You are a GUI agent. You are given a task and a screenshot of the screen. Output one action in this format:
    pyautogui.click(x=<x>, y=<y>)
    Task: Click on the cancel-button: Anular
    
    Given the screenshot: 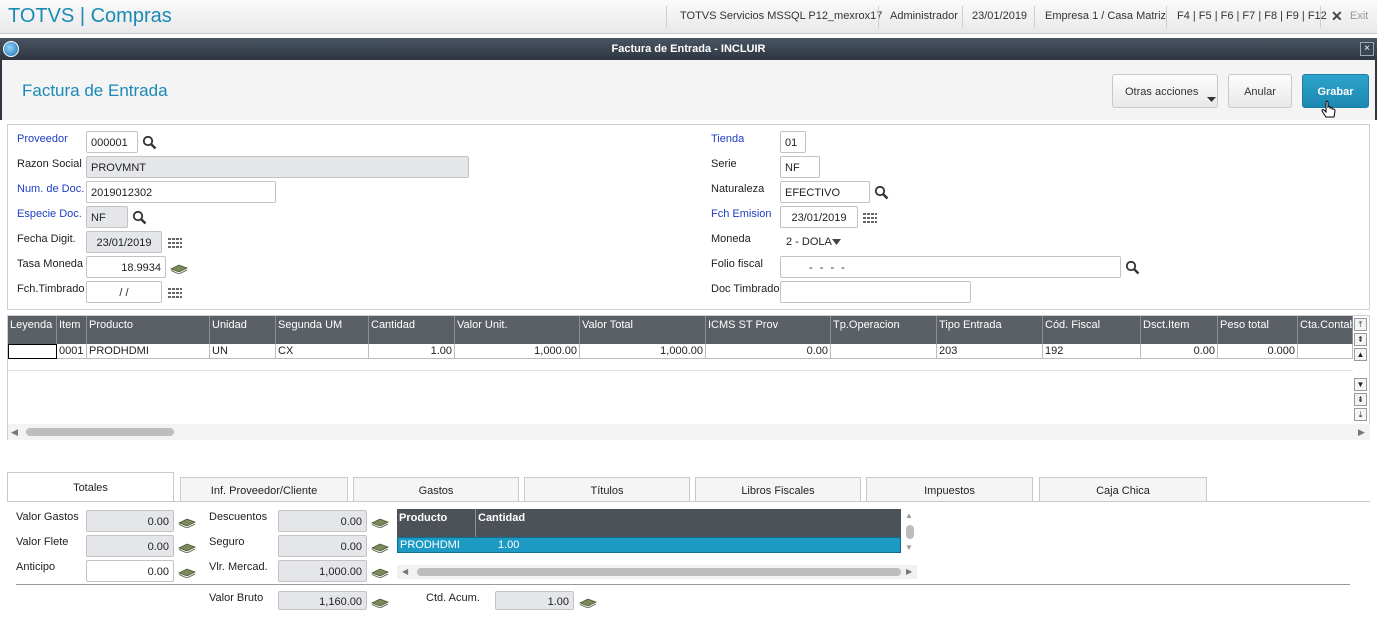 What is the action you would take?
    pyautogui.click(x=1260, y=91)
    